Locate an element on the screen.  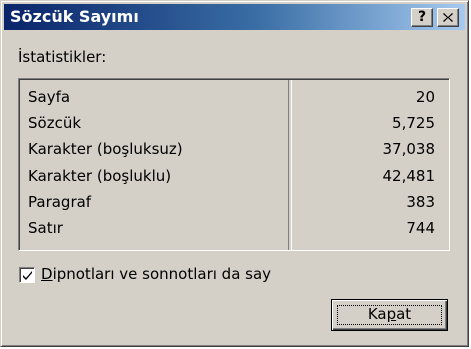
close-icon is located at coordinates (448, 17).